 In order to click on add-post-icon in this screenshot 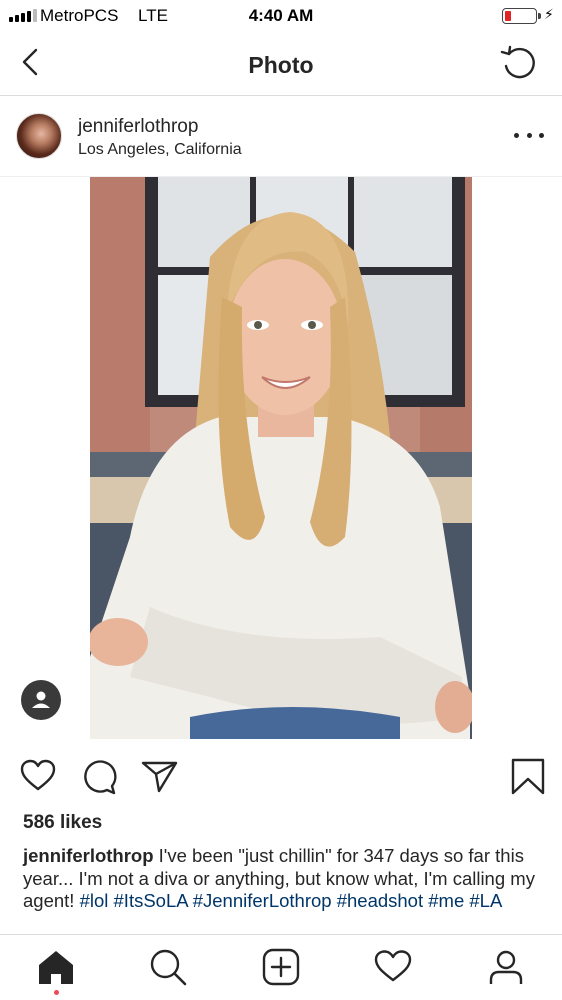, I will do `click(281, 967)`.